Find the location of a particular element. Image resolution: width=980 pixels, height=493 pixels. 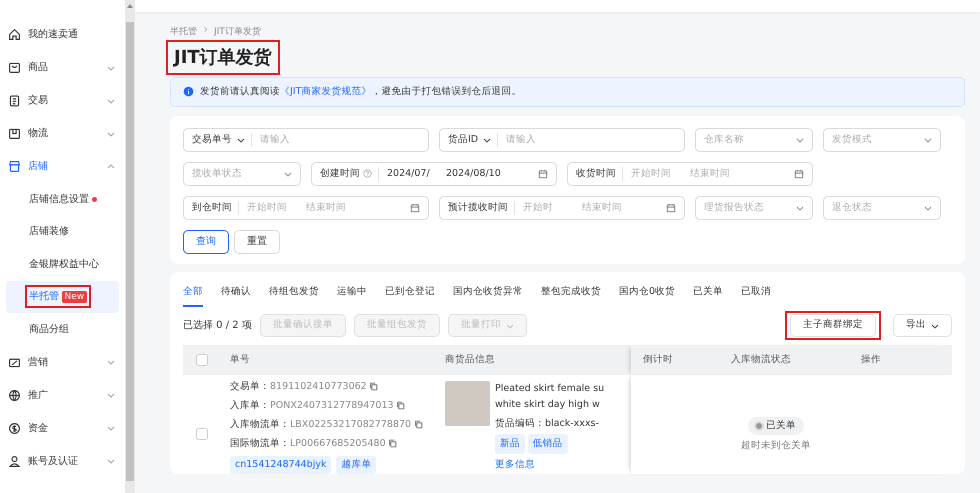

breadcrumb-item: JIT订单发货 is located at coordinates (237, 32).